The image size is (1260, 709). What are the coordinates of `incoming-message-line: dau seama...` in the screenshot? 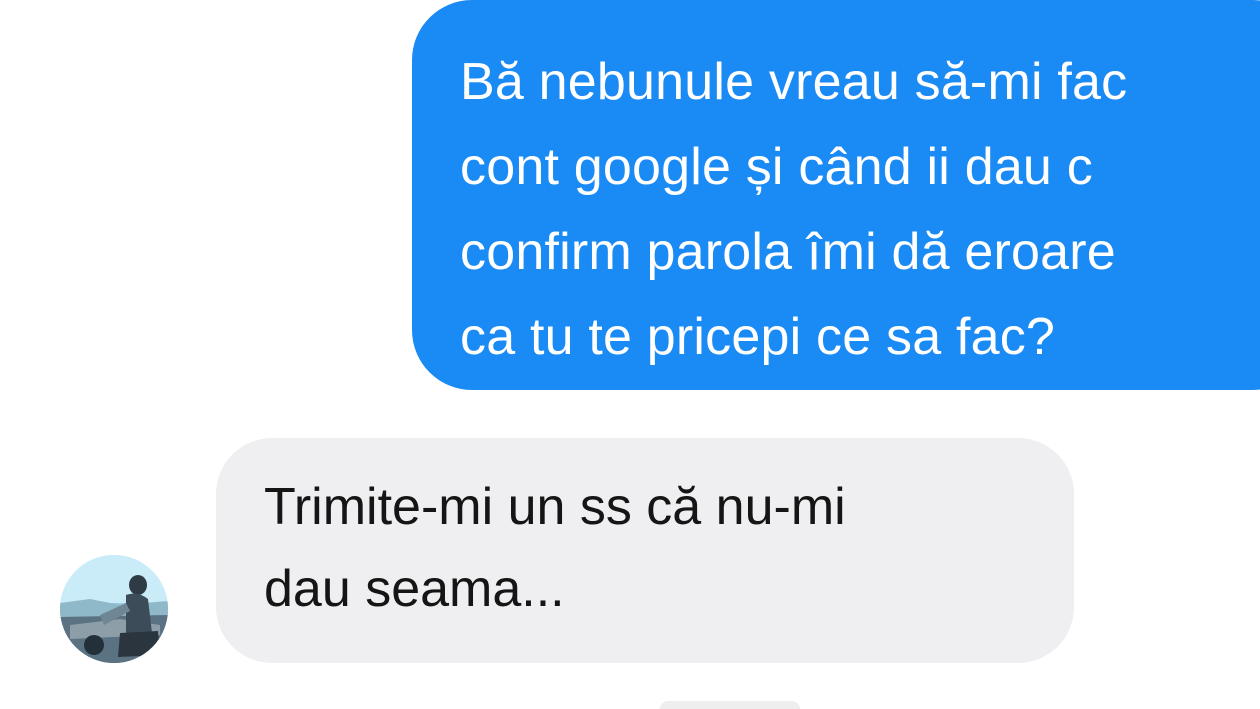 It's located at (414, 589).